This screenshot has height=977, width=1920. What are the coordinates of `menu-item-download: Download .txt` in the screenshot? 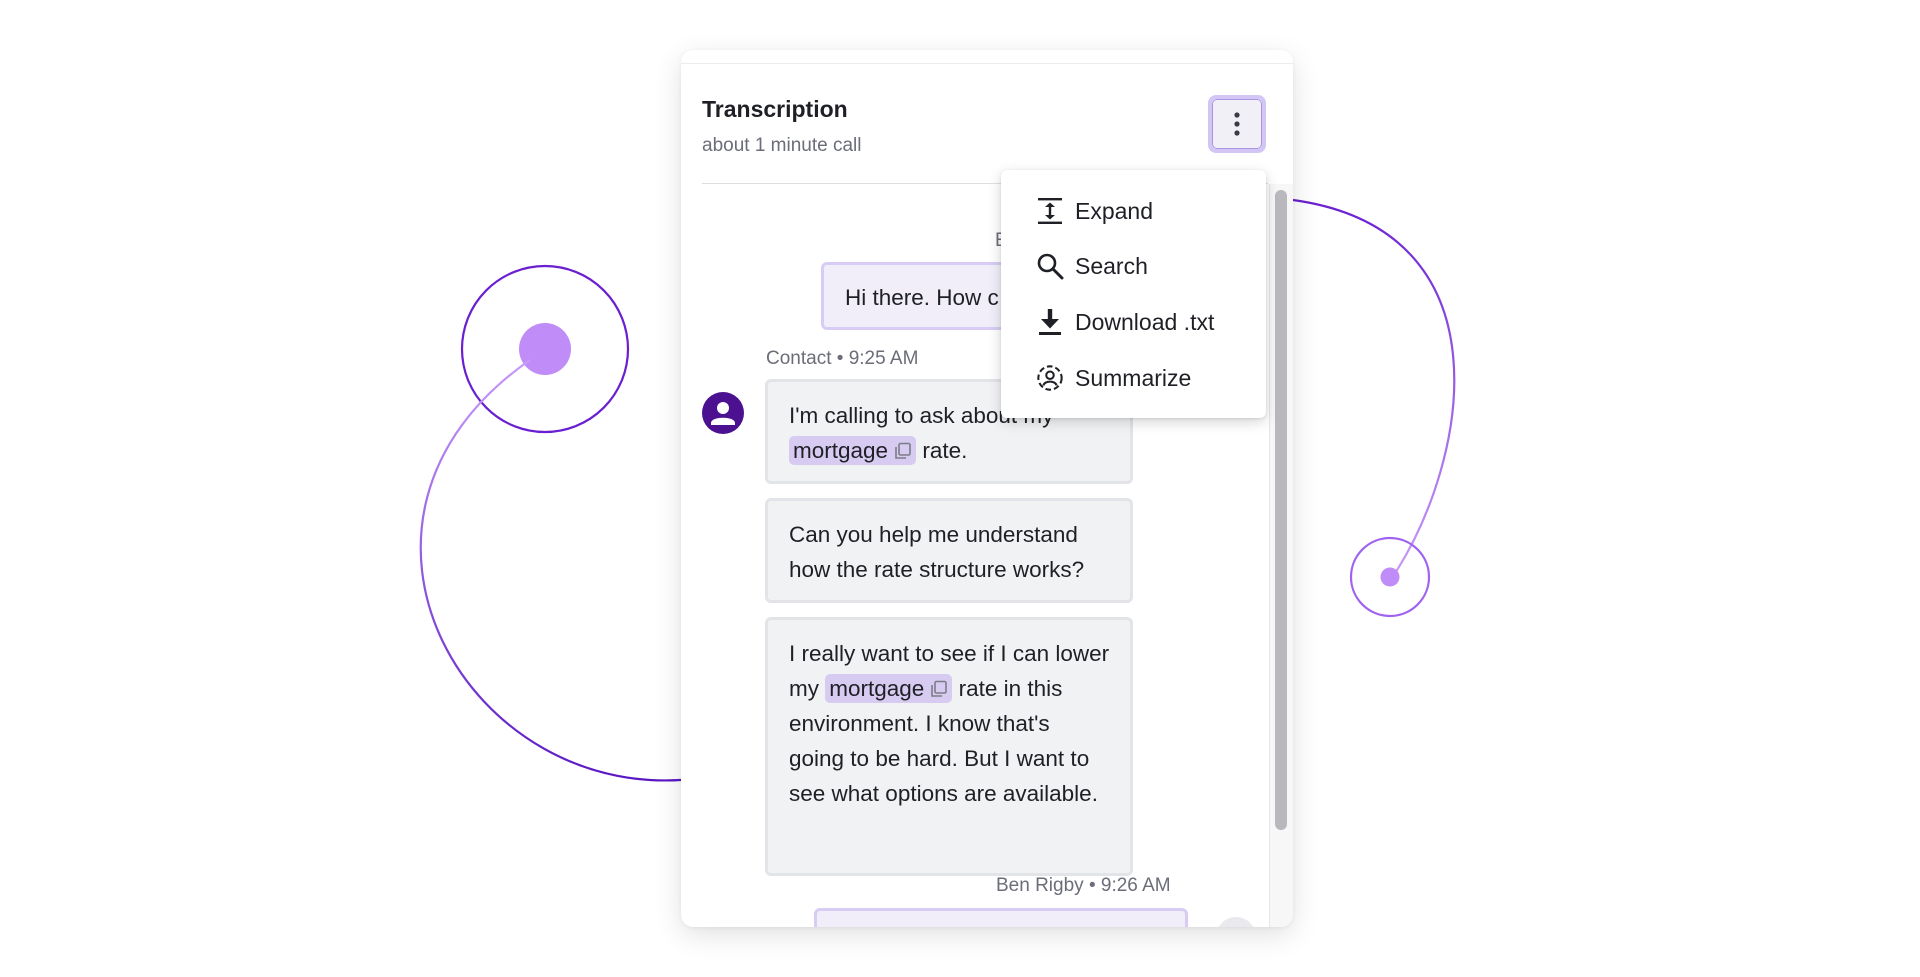 It's located at (1133, 322).